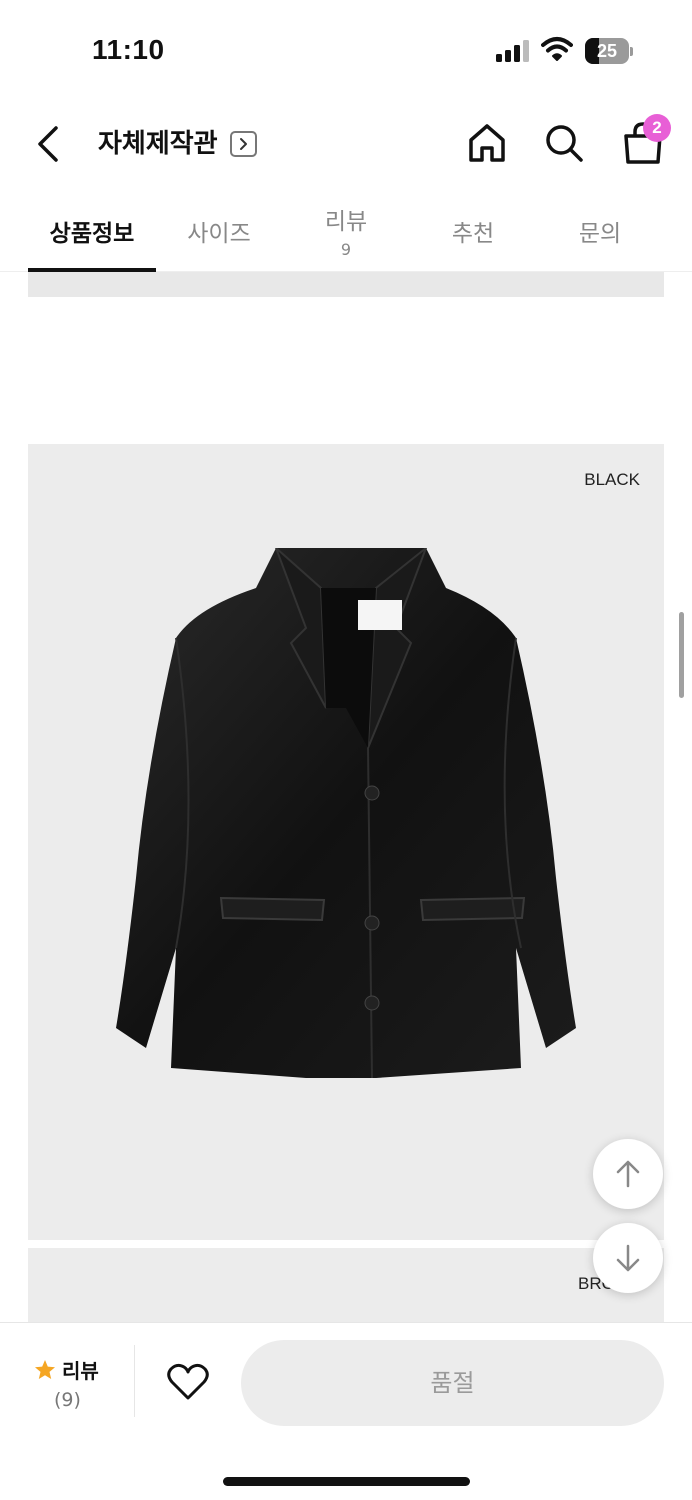 Image resolution: width=692 pixels, height=1500 pixels. I want to click on home-indicator, so click(346, 1481).